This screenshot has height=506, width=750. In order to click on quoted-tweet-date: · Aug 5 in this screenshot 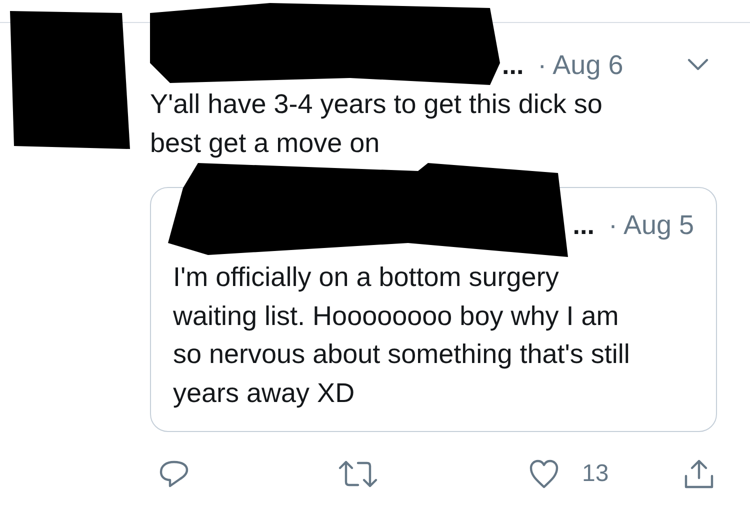, I will do `click(651, 225)`.